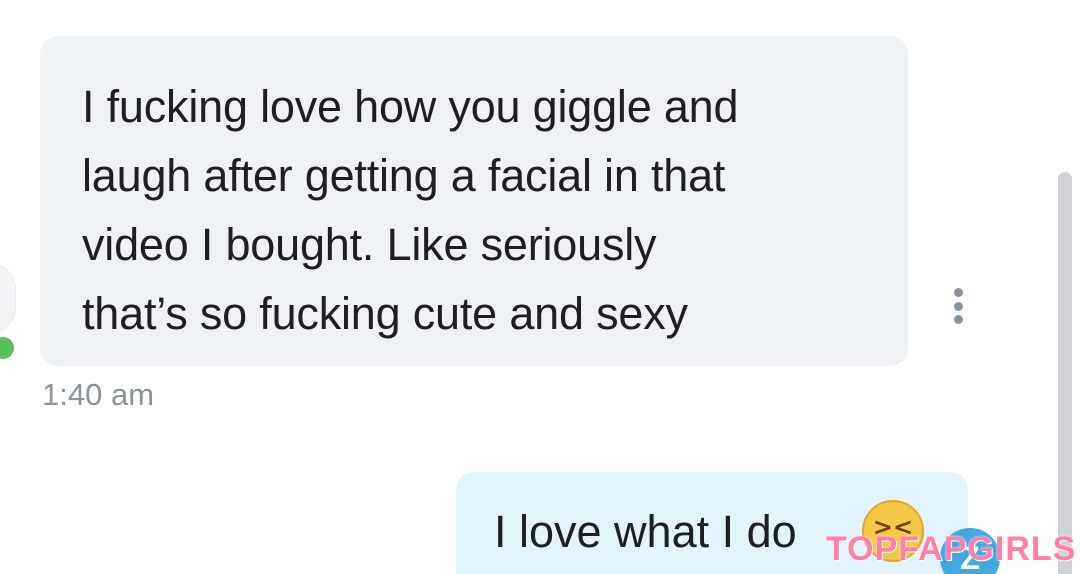 This screenshot has width=1080, height=574. Describe the element at coordinates (7, 348) in the screenshot. I see `online-status-icon` at that location.